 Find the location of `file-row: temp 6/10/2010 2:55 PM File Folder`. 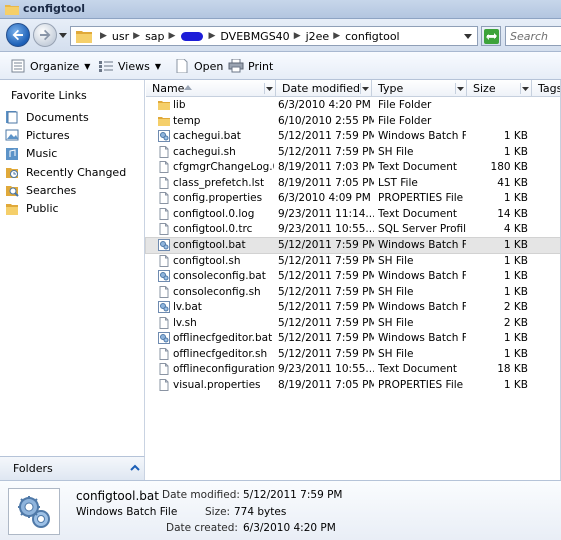

file-row: temp 6/10/2010 2:55 PM File Folder is located at coordinates (353, 122).